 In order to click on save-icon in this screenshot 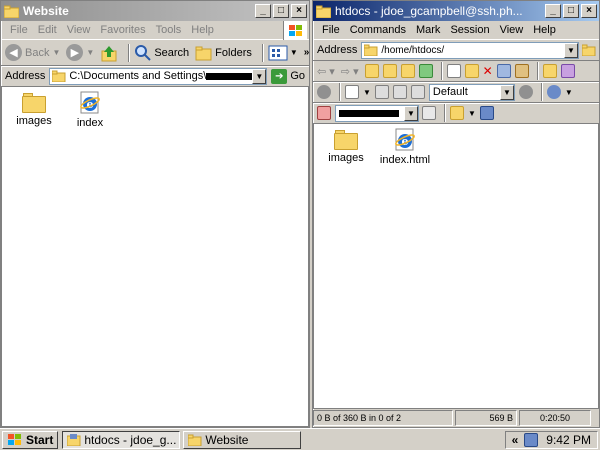, I will do `click(486, 113)`.